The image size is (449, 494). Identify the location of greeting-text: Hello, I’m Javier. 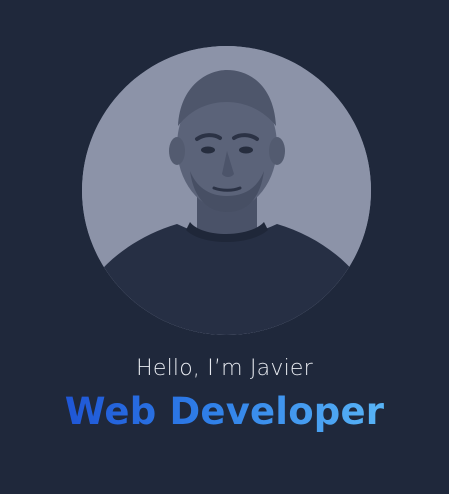
(224, 368).